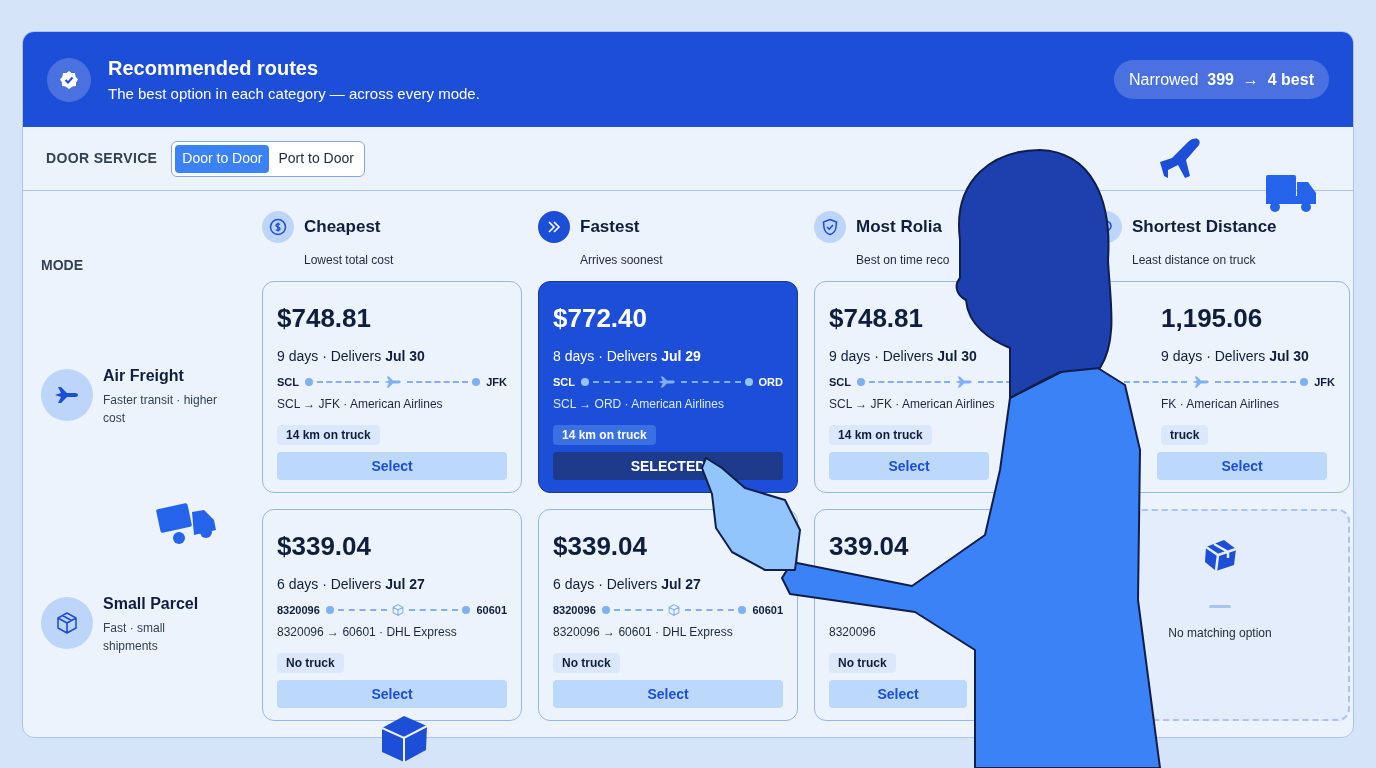 Image resolution: width=1376 pixels, height=768 pixels. I want to click on verified-icon, so click(69, 79).